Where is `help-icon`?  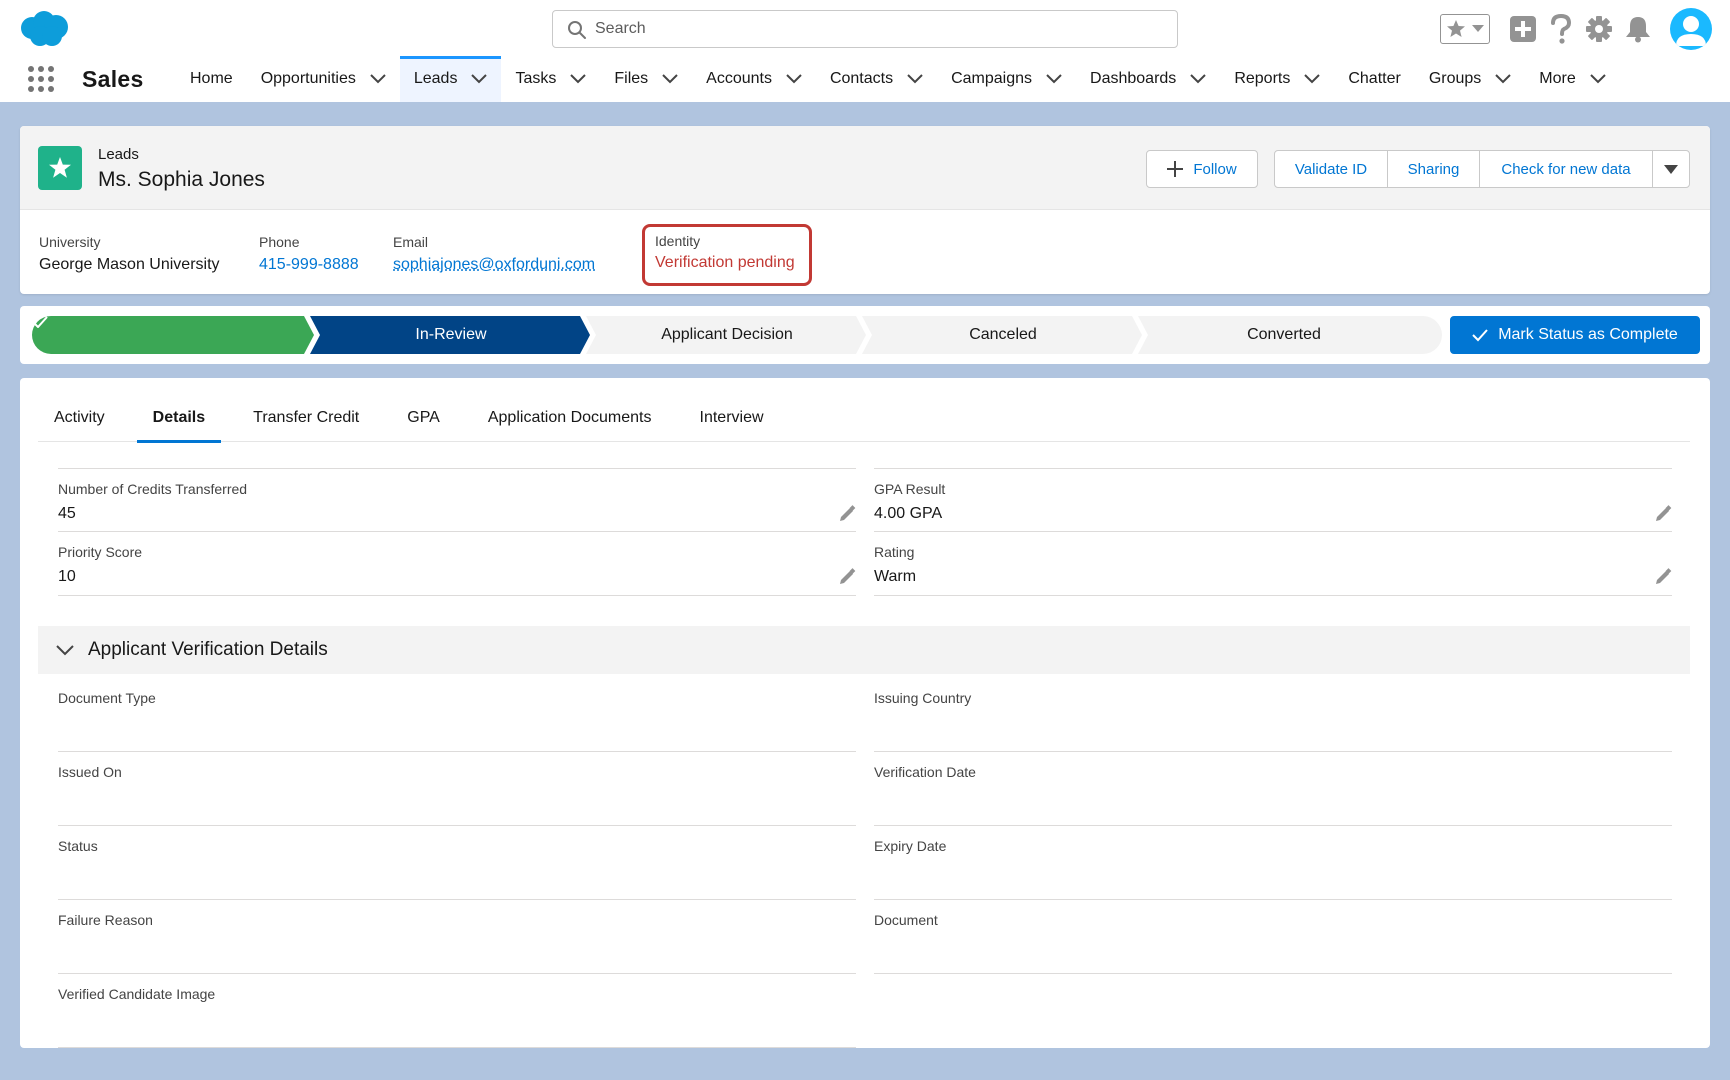
help-icon is located at coordinates (1561, 29).